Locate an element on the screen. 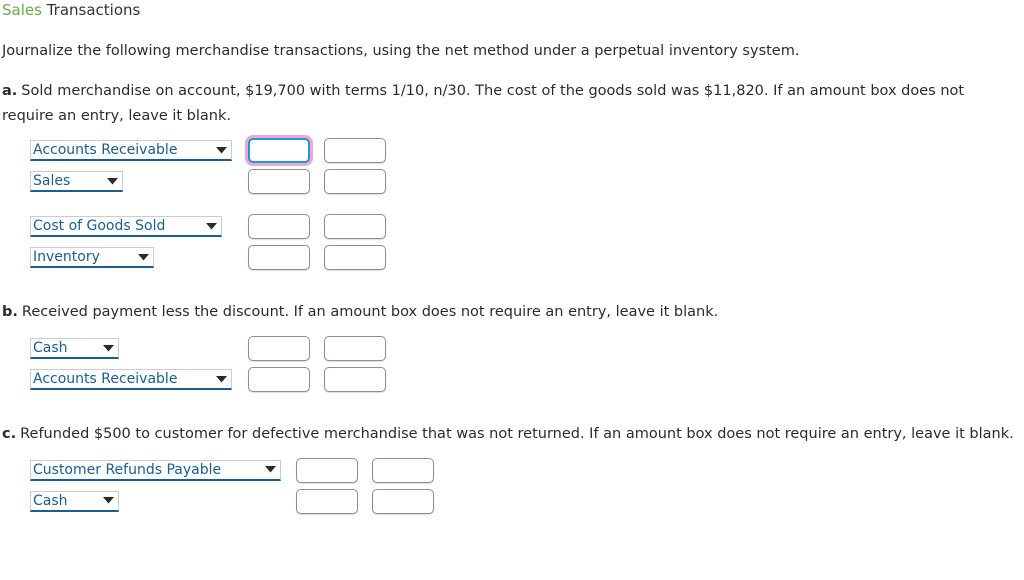 Image resolution: width=1024 pixels, height=580 pixels. account-select-label: Sales is located at coordinates (52, 181).